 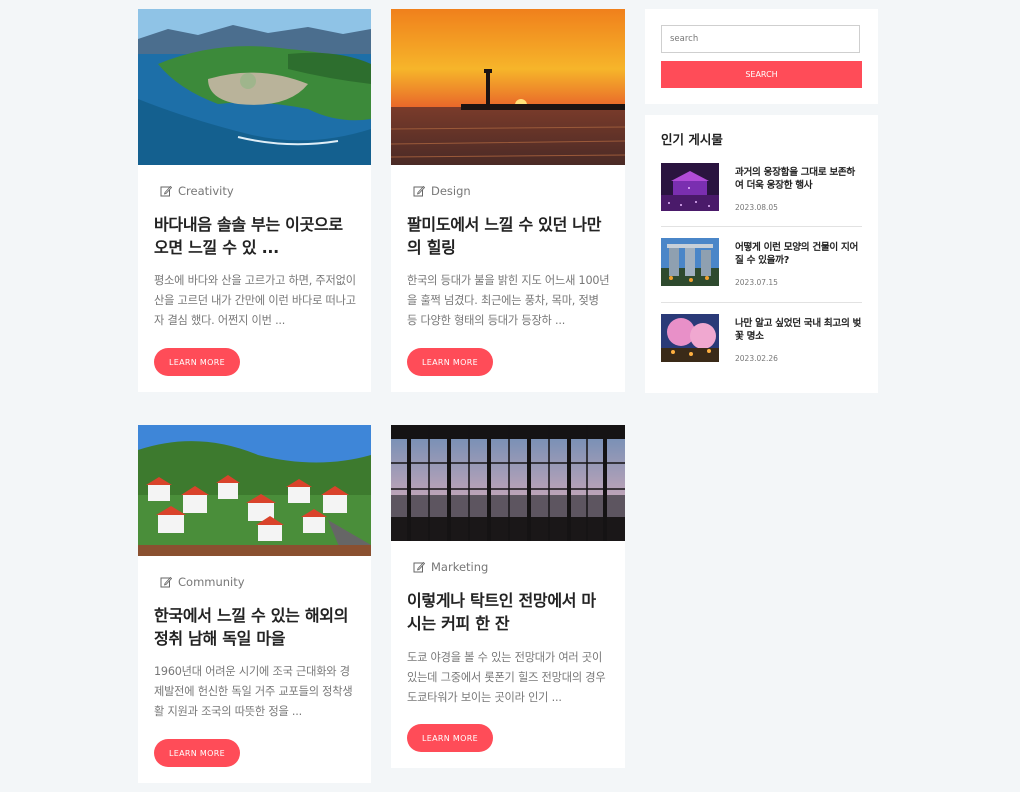 What do you see at coordinates (761, 74) in the screenshot?
I see `search-button: SEARCH` at bounding box center [761, 74].